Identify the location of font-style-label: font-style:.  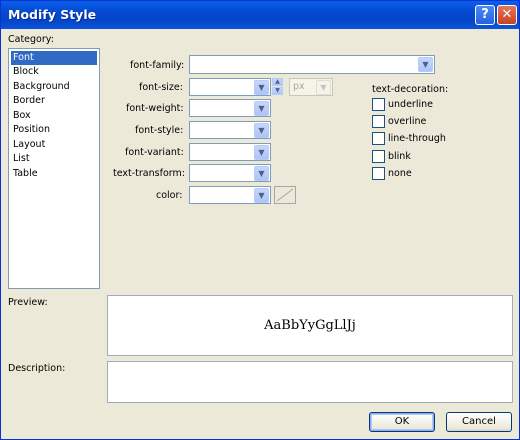
(159, 130).